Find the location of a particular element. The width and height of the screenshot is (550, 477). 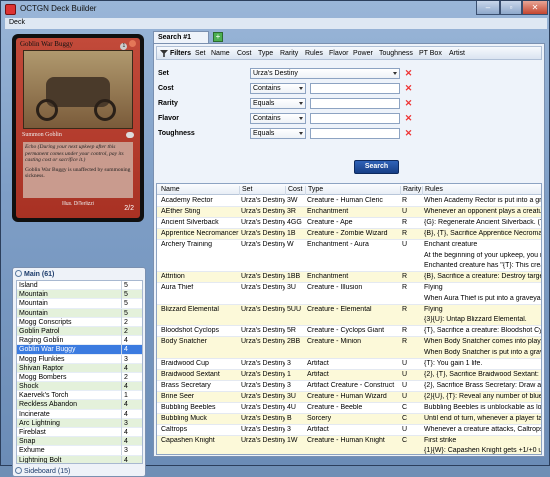

deck-list-item: Fireblast 4 is located at coordinates (79, 433).